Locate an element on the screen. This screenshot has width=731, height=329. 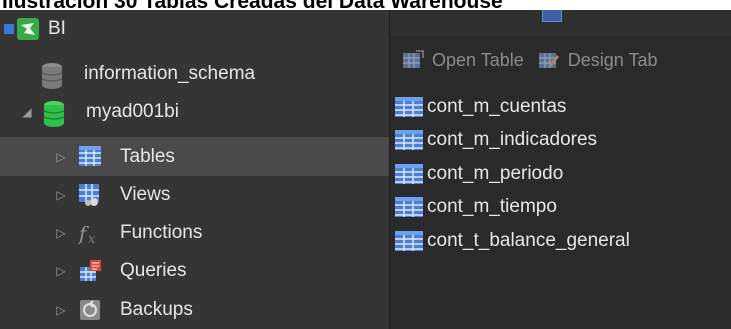
tree-node-label: Functions is located at coordinates (161, 232).